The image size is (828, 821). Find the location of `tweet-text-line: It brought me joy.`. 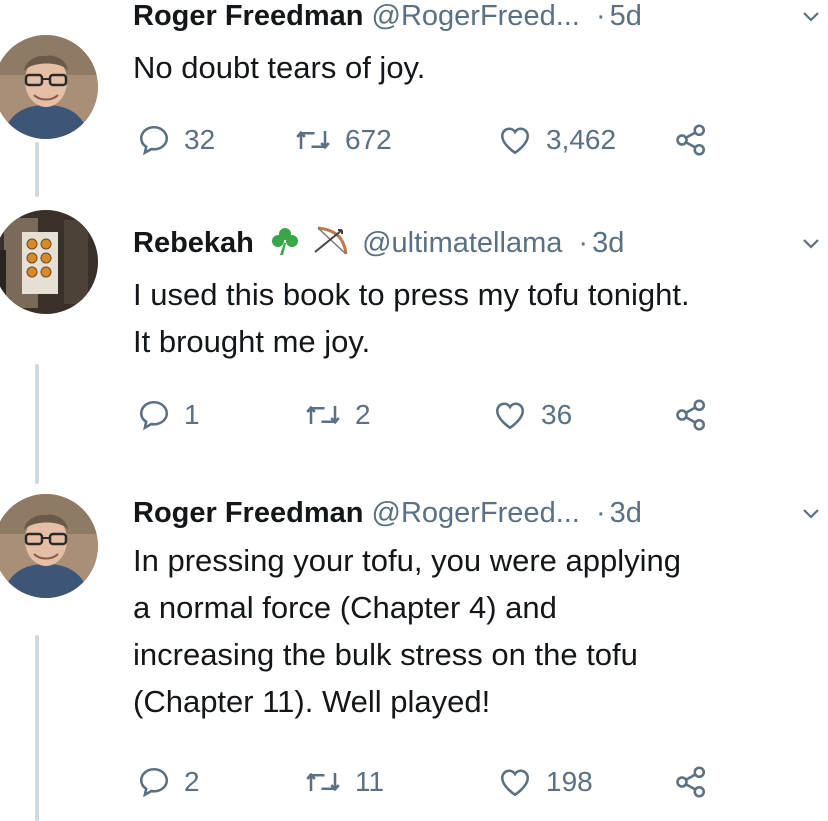

tweet-text-line: It brought me joy. is located at coordinates (252, 341).